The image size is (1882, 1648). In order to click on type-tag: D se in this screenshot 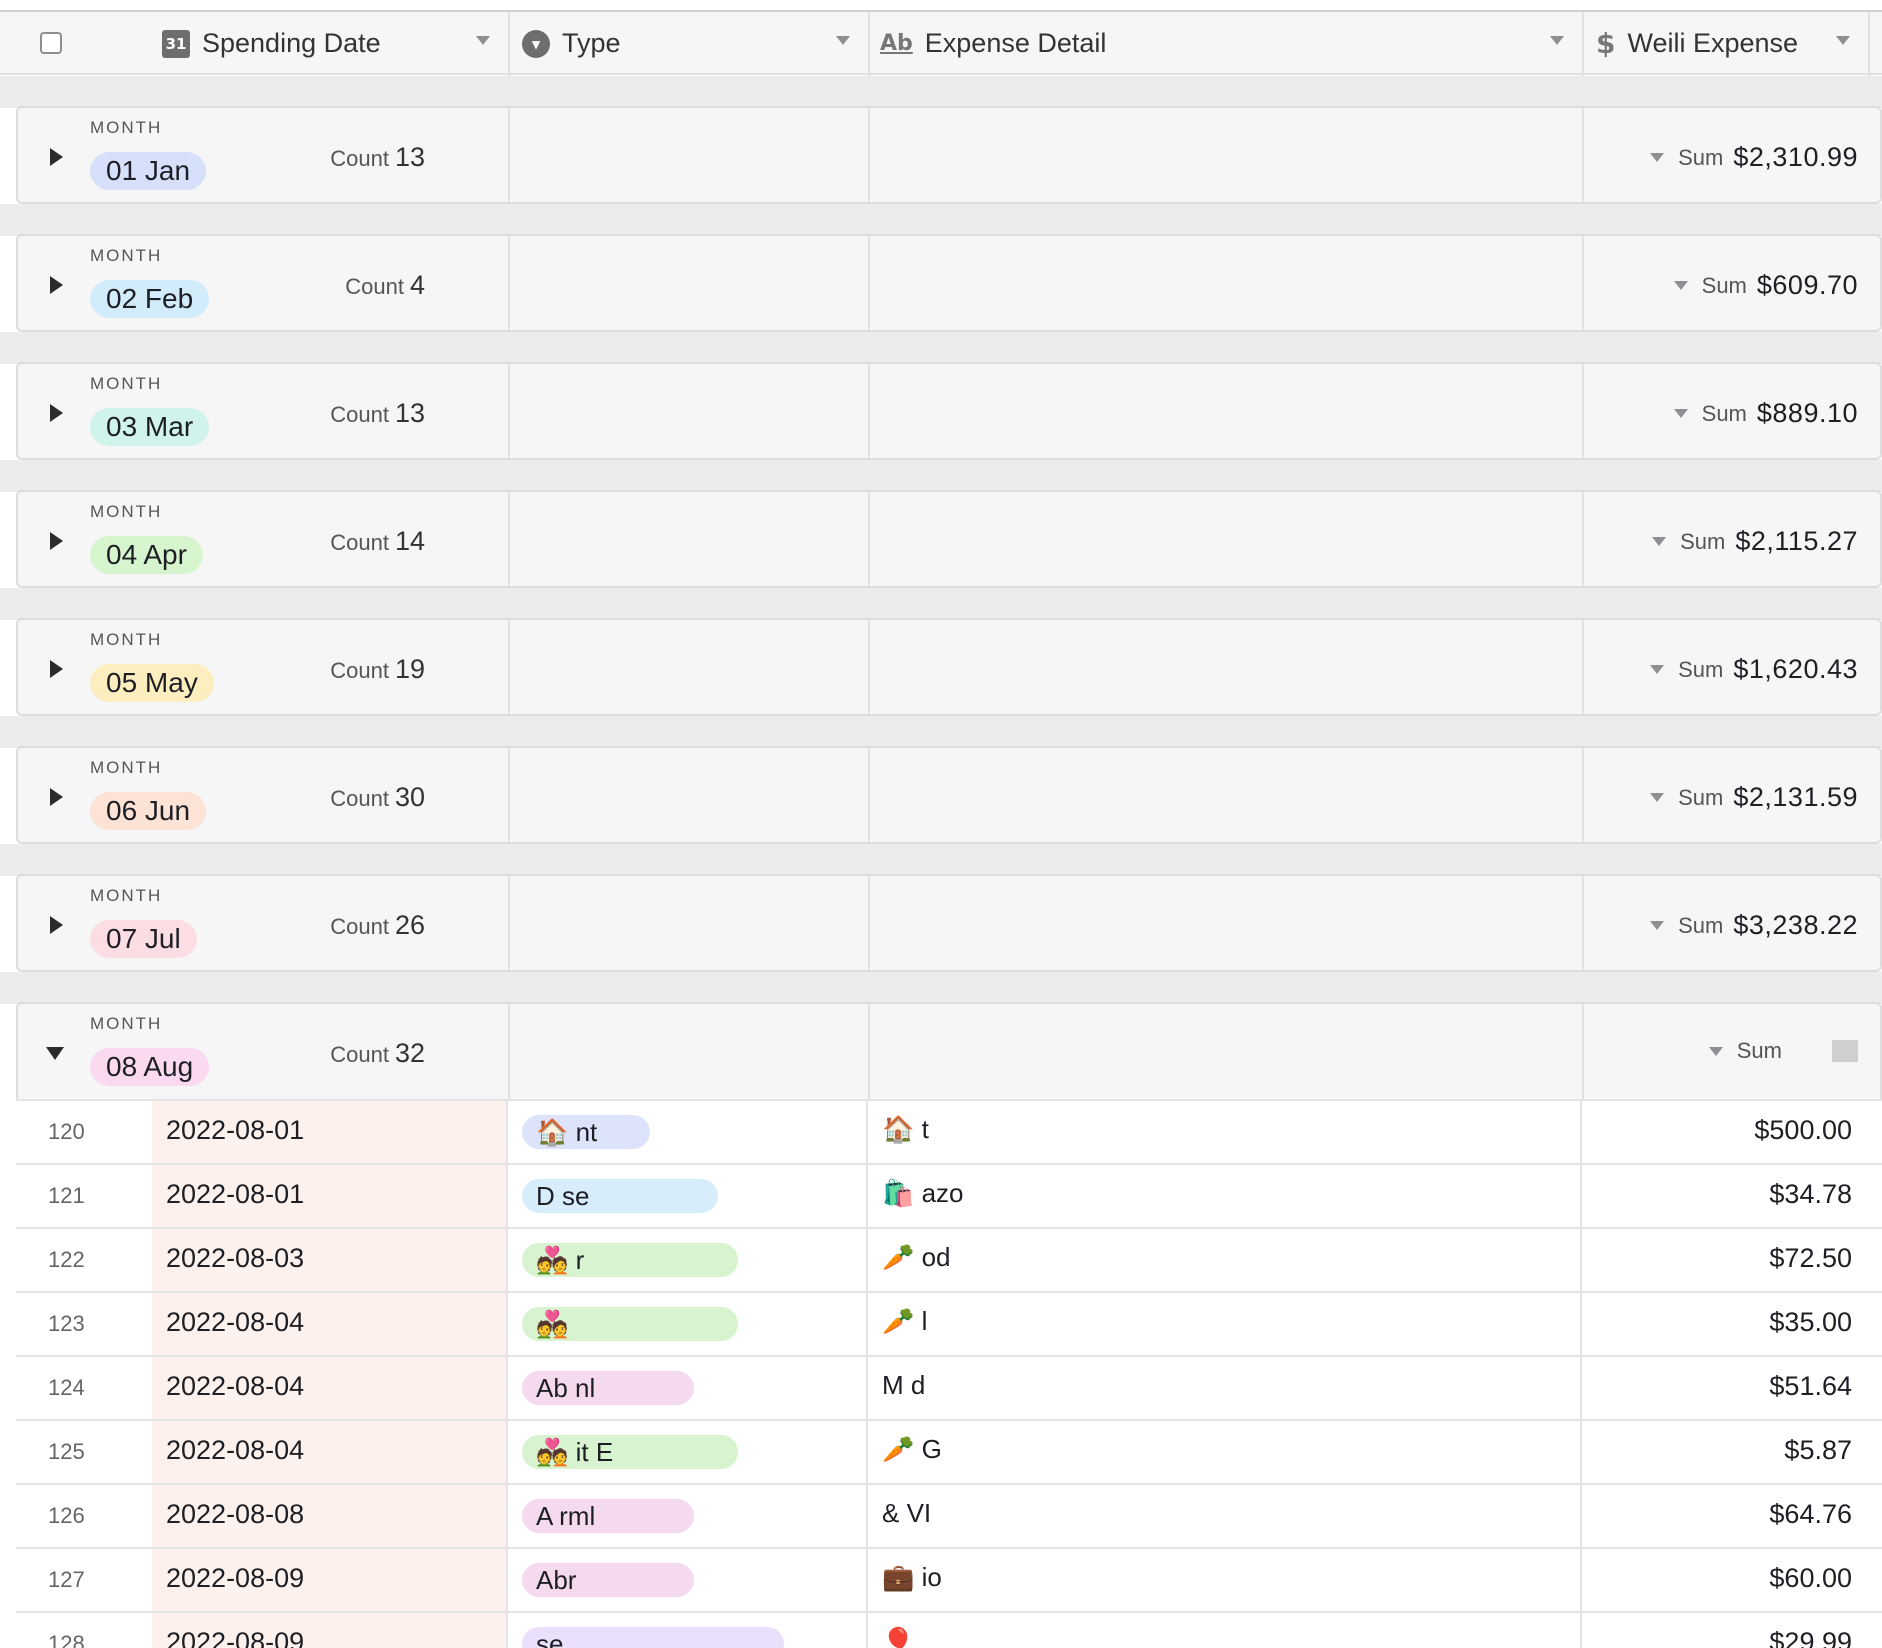, I will do `click(620, 1196)`.